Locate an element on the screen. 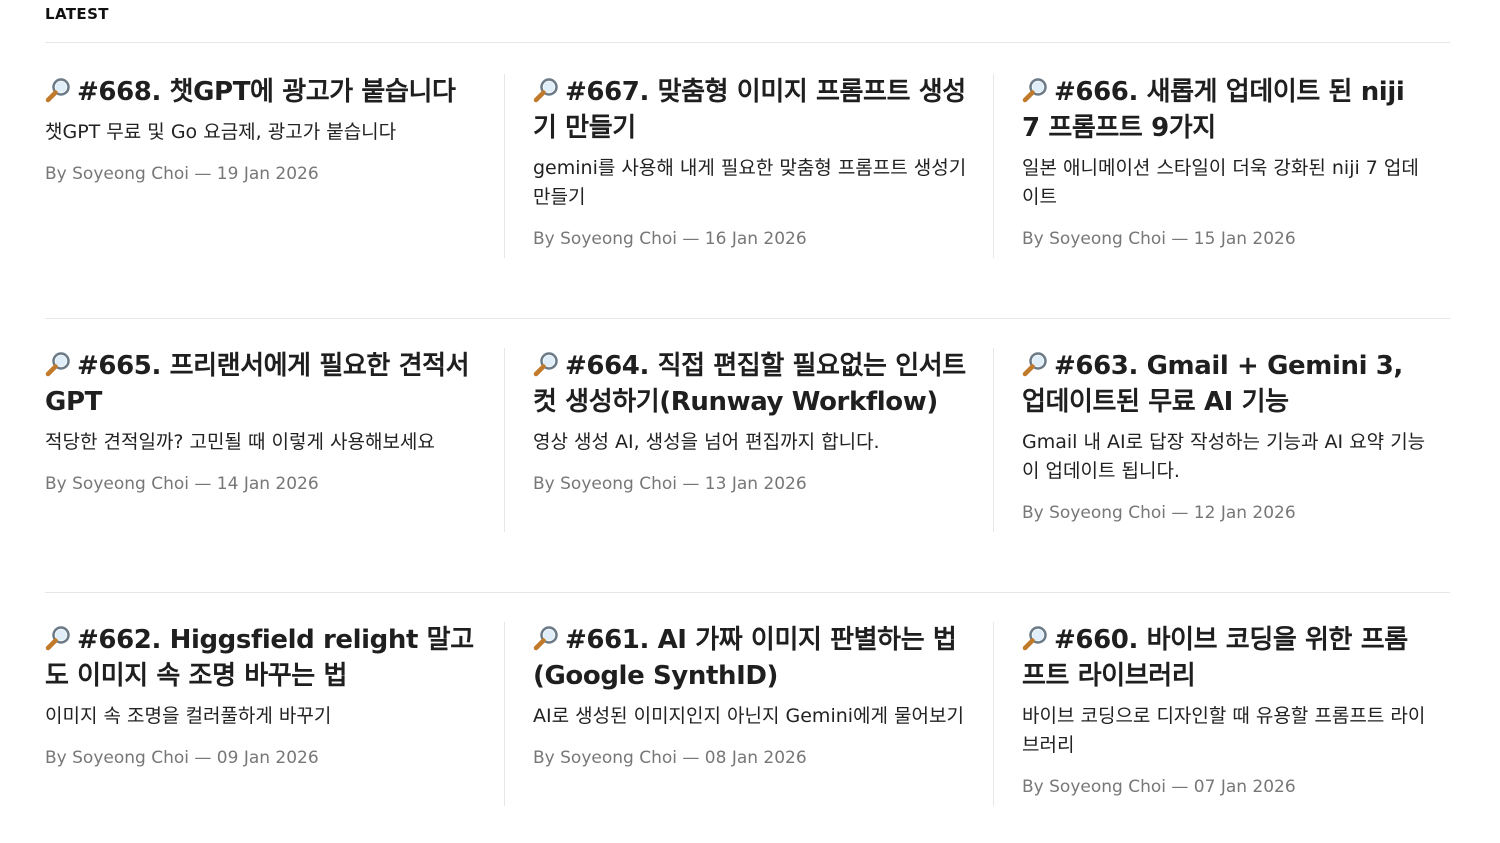 The image size is (1500, 843). post-title-text: #663. Gmail + Gemini 3, 업데이트된 무료 AI 기능 is located at coordinates (1212, 384).